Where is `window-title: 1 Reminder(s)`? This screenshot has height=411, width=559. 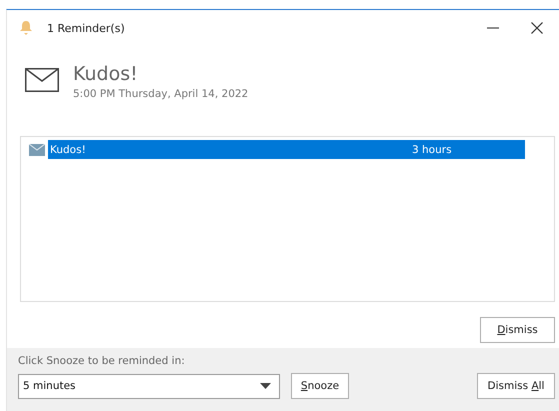 window-title: 1 Reminder(s) is located at coordinates (86, 28).